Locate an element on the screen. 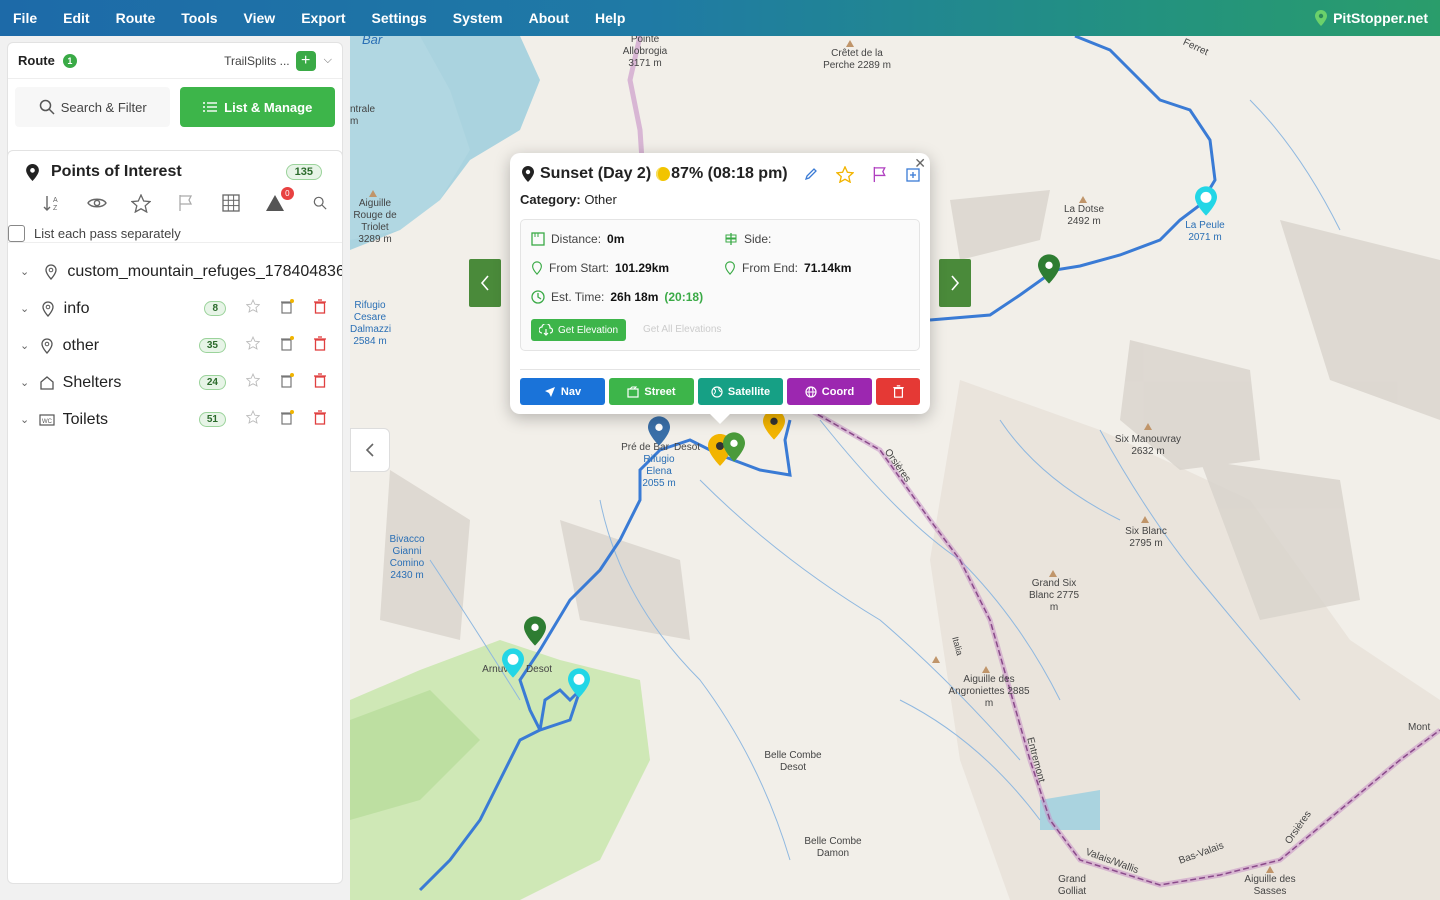 The width and height of the screenshot is (1440, 900). warning-icon: 0 is located at coordinates (275, 199).